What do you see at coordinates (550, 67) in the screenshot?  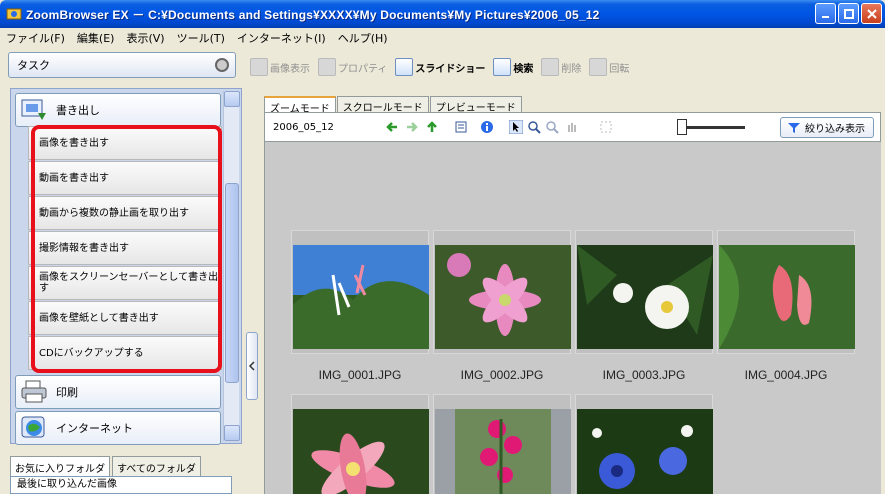 I see `trash-icon` at bounding box center [550, 67].